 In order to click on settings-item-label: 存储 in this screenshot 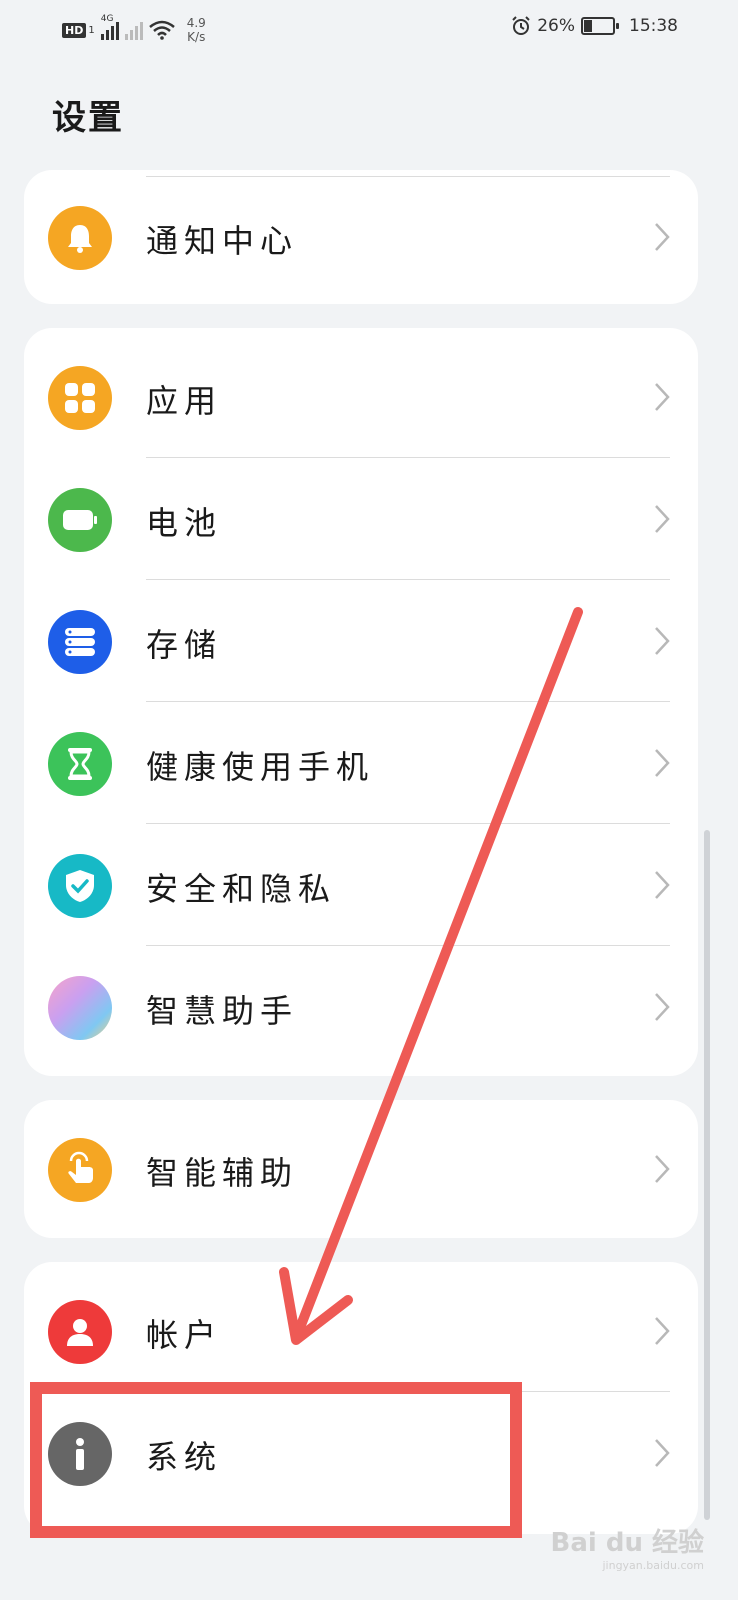, I will do `click(184, 645)`.